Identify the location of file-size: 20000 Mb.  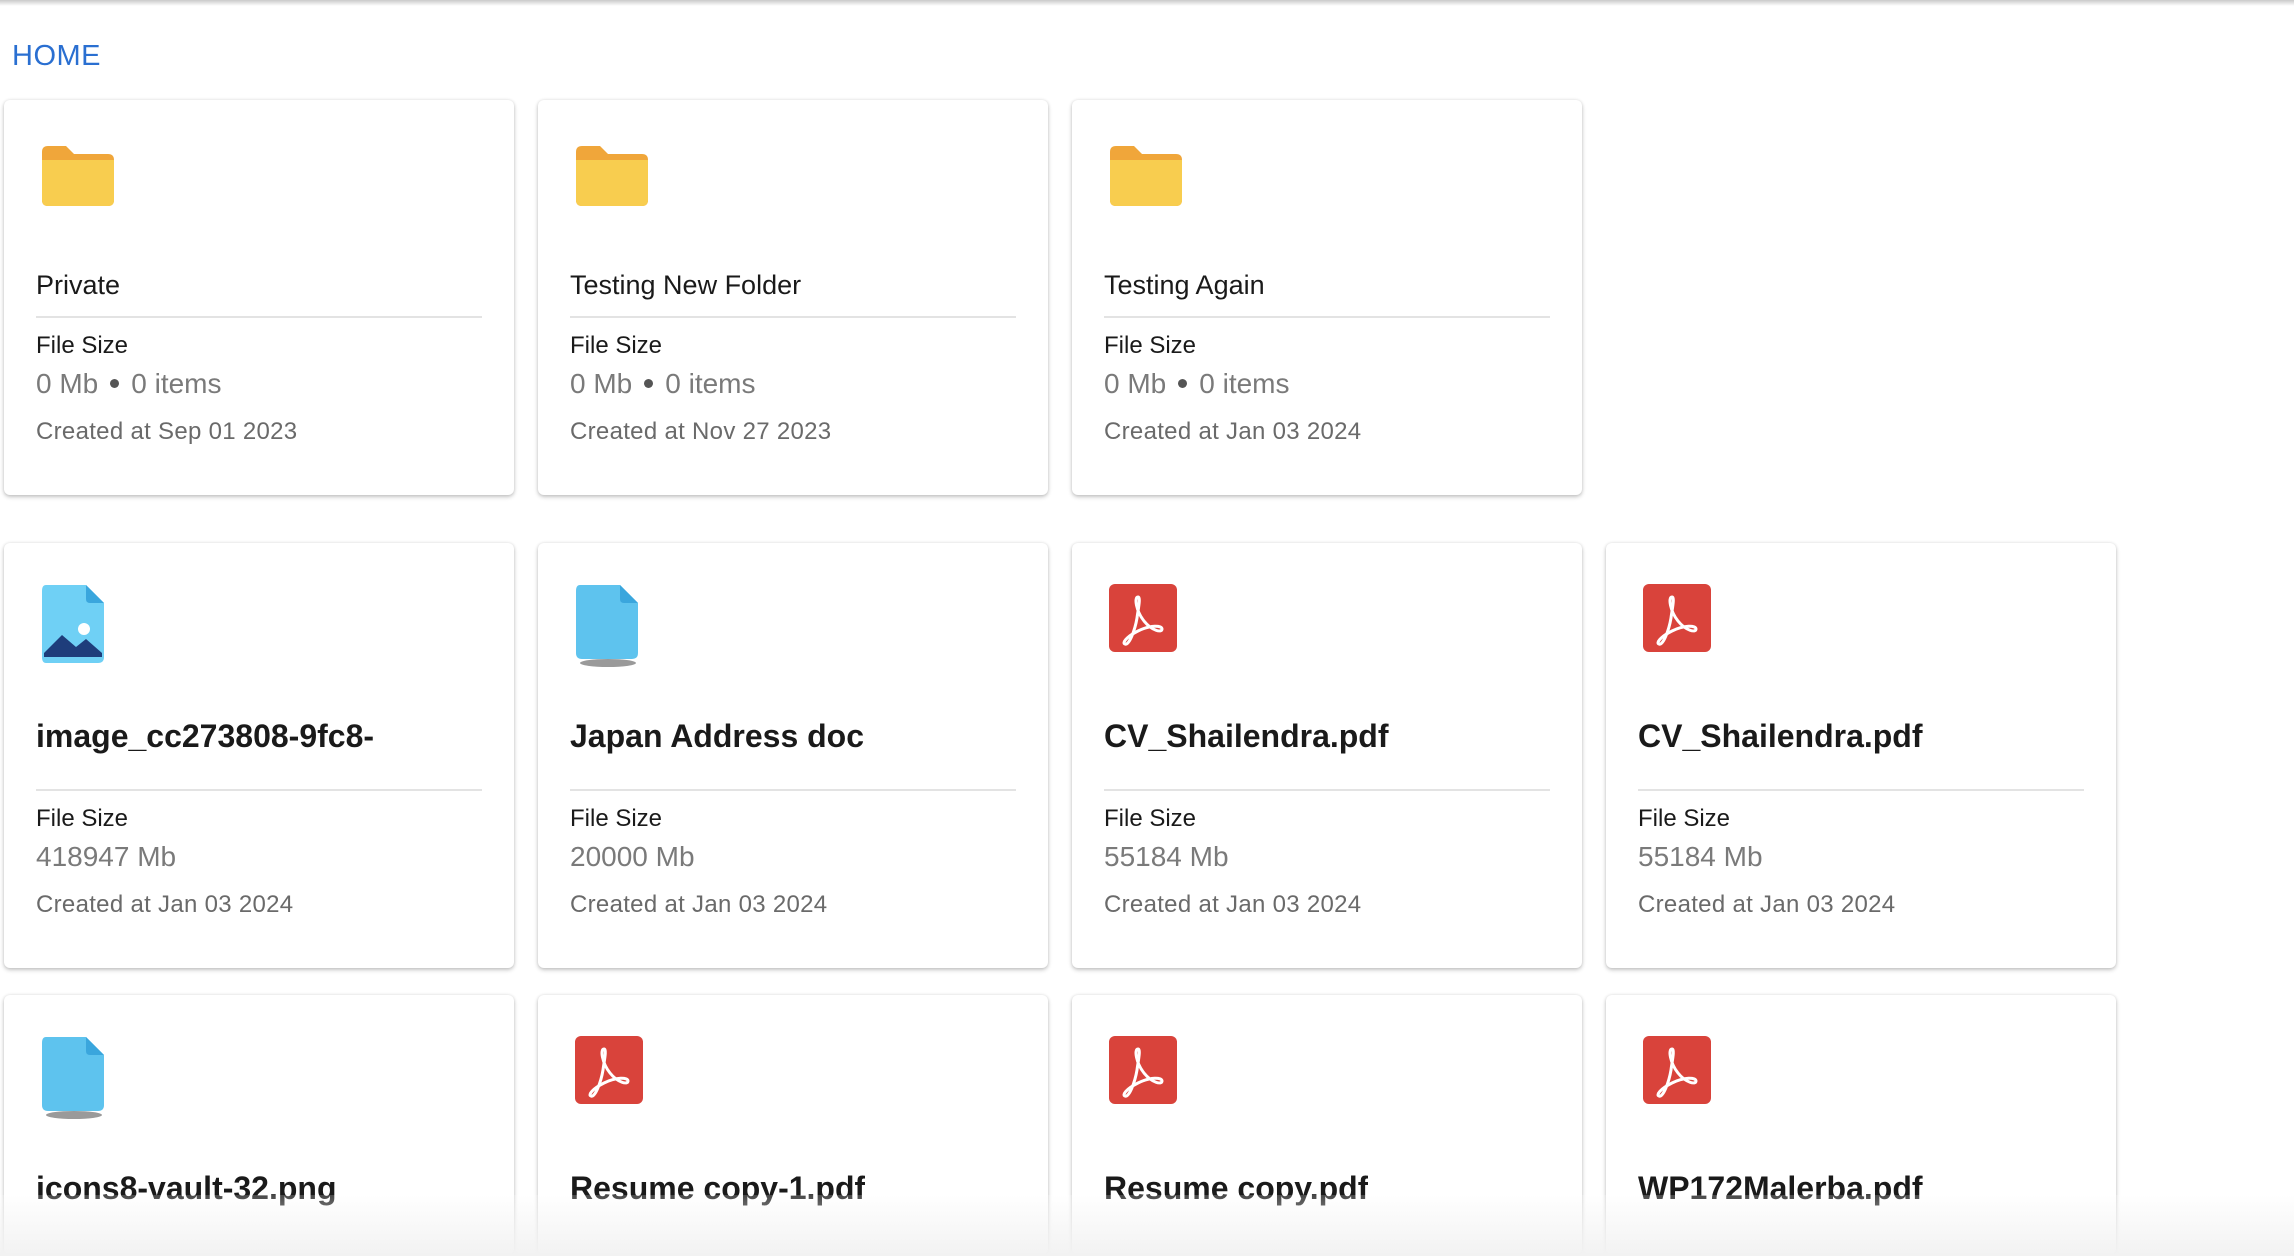
(632, 856).